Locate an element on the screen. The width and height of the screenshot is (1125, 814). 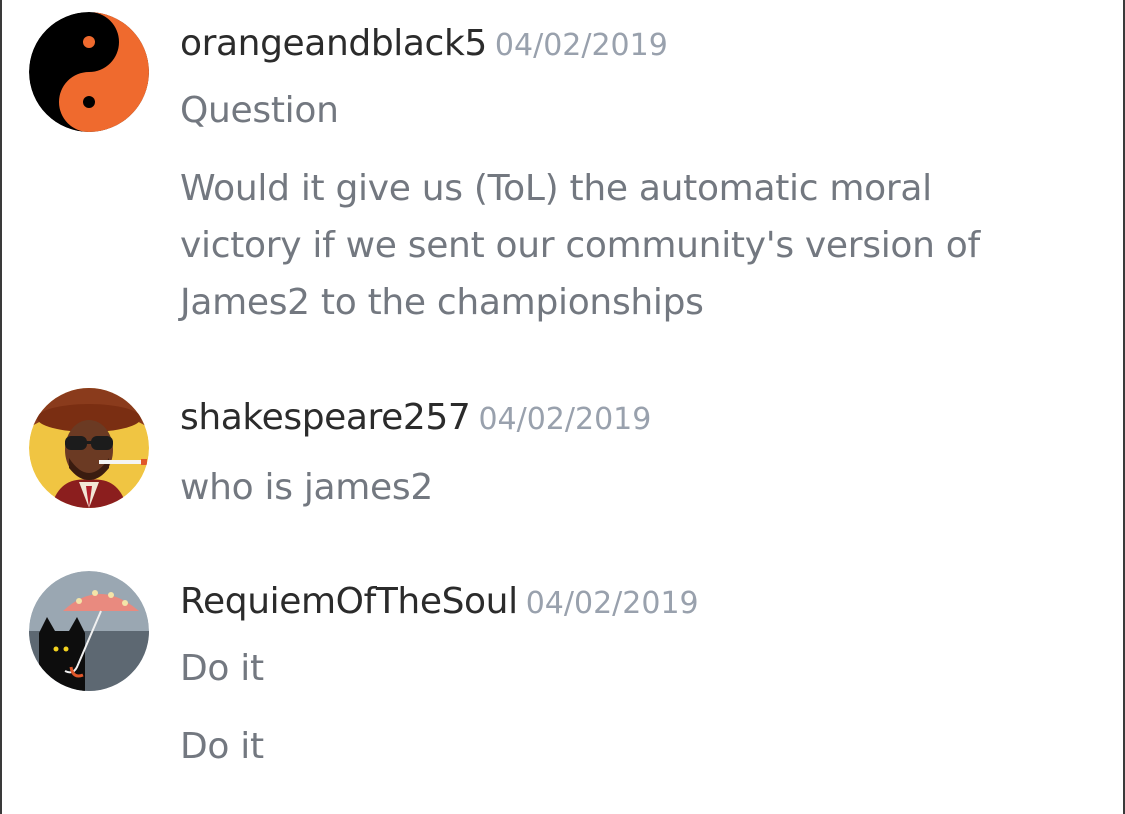
man-with-sunglasses-icon is located at coordinates (89, 448).